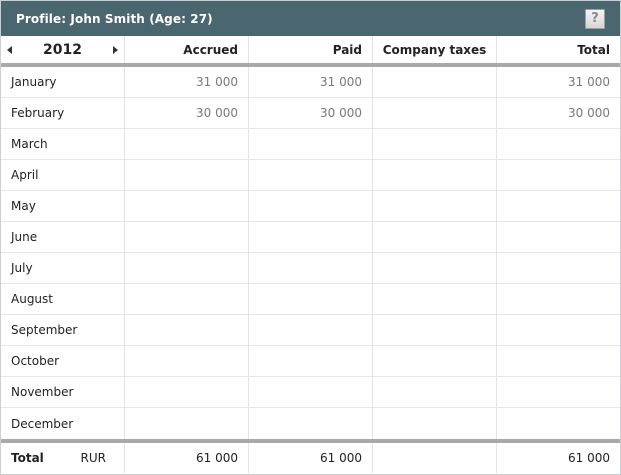 The width and height of the screenshot is (621, 475). Describe the element at coordinates (187, 49) in the screenshot. I see `column-header-accrued: Accrued` at that location.